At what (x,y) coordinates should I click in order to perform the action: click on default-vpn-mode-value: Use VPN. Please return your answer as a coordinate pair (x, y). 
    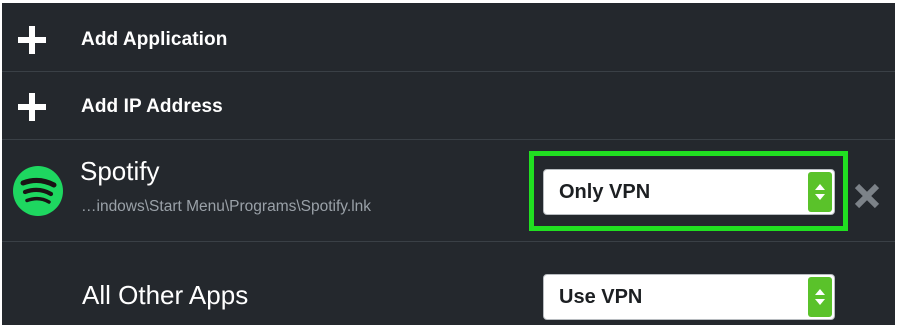
    Looking at the image, I should click on (601, 297).